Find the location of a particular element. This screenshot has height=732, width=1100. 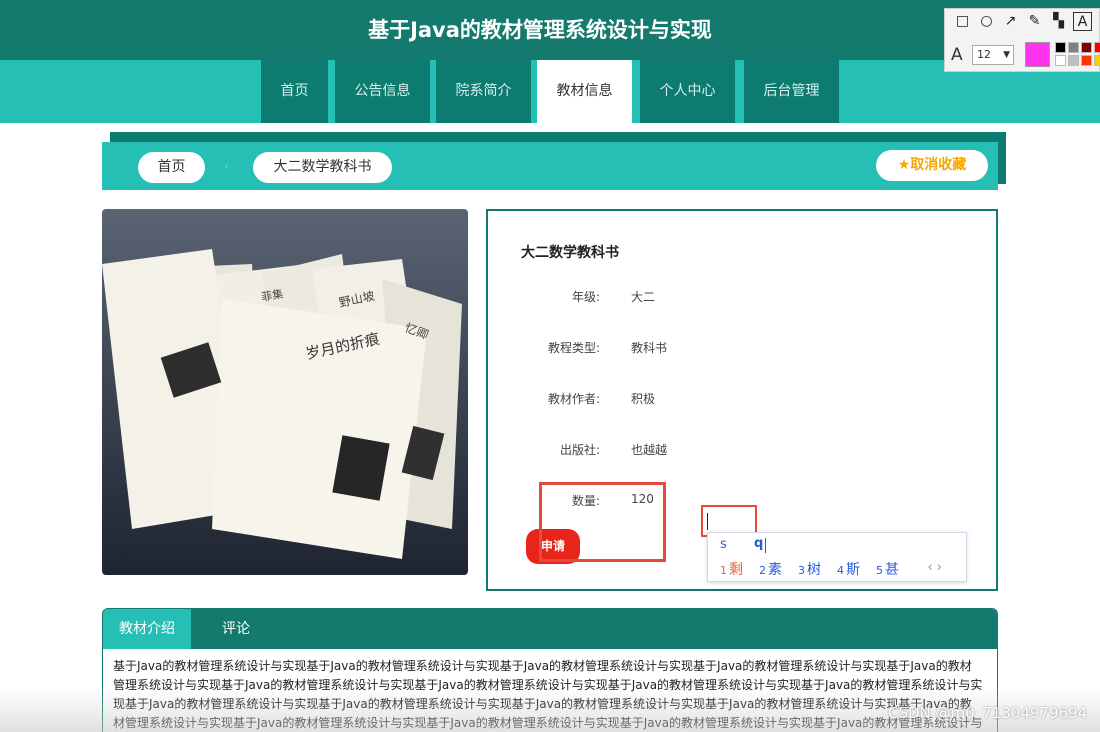

ime-candidate: 3树 is located at coordinates (809, 569).